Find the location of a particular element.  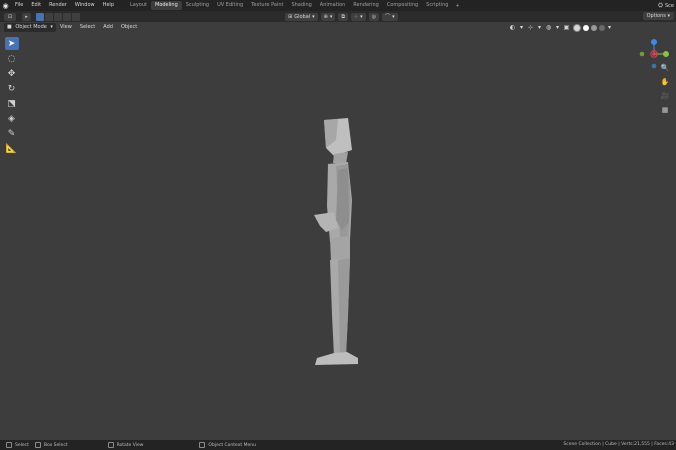

select-intersect-button is located at coordinates (76, 16).